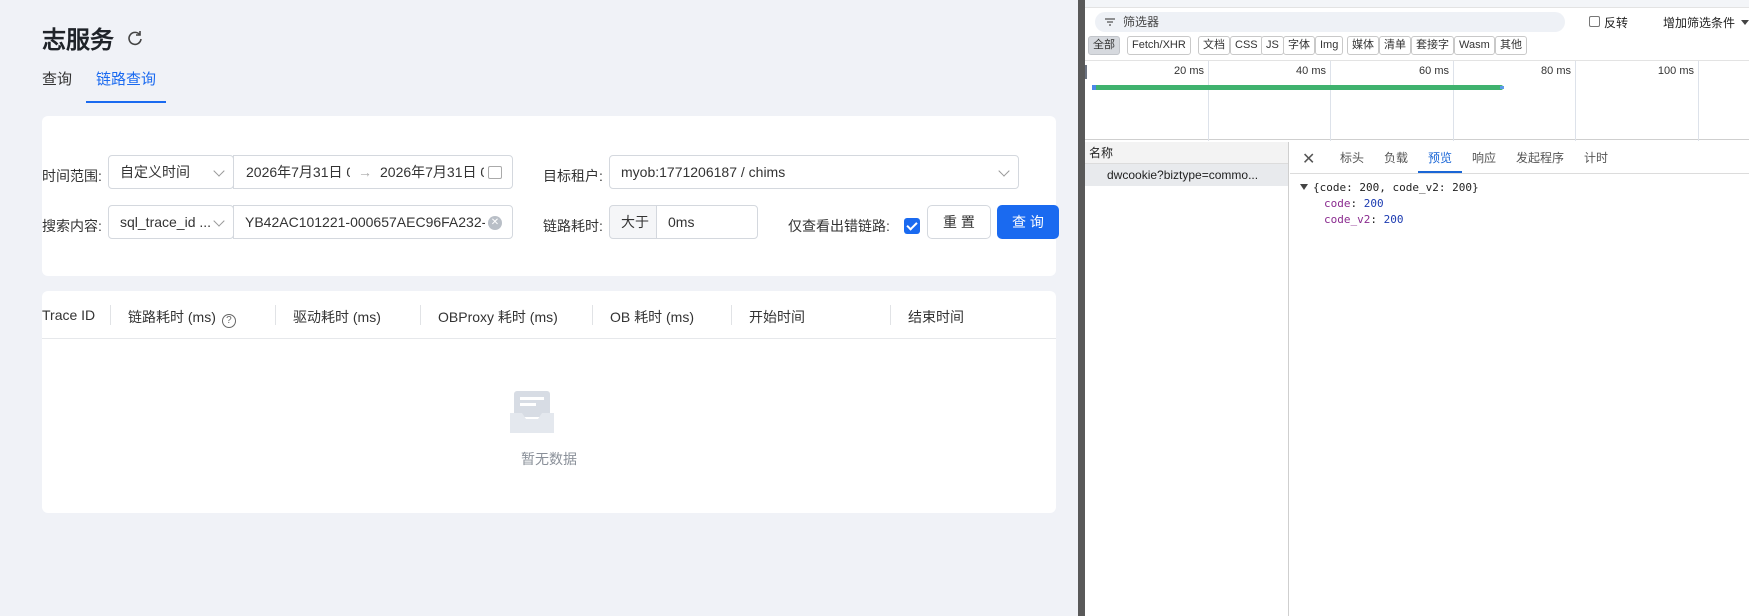  I want to click on type-manifest: 清单, so click(1395, 45).